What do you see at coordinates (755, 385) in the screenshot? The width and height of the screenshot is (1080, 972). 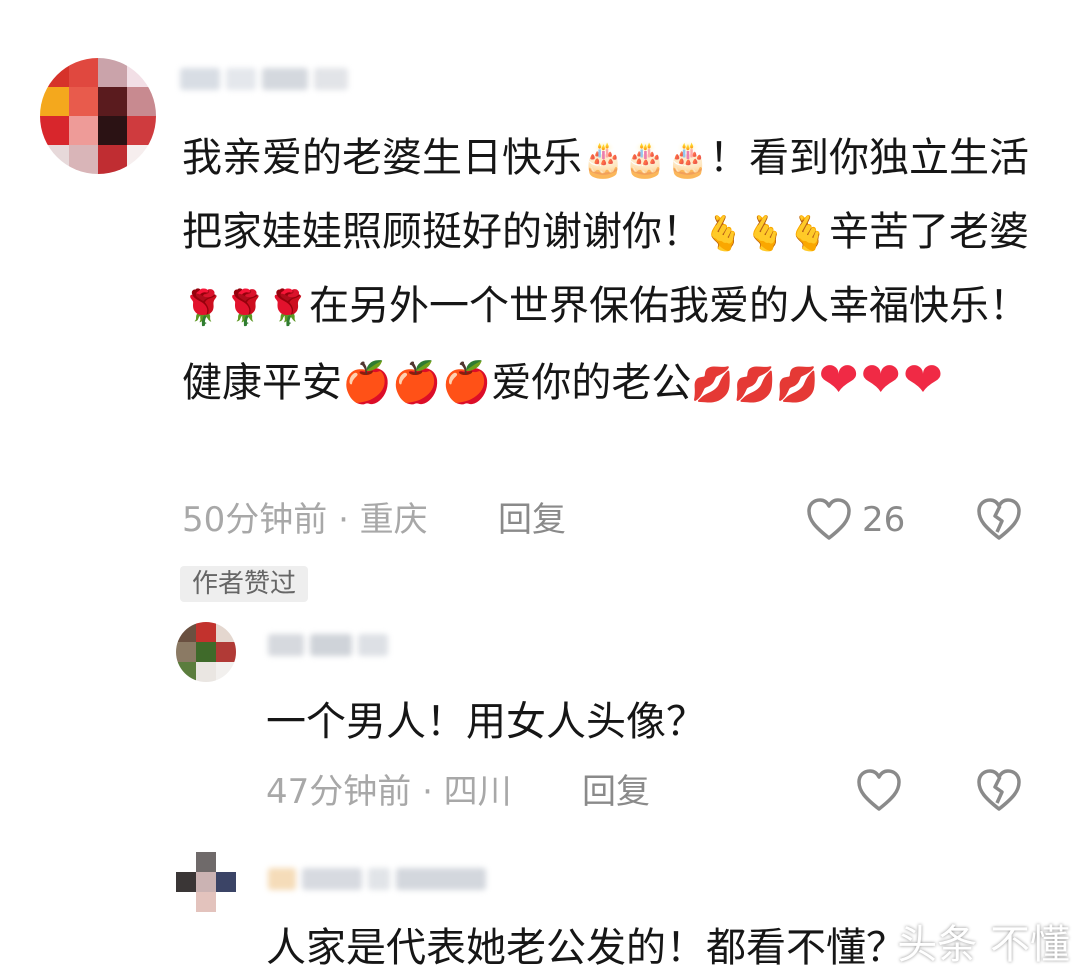 I see `kiss-mark-icon: 💋💋💋` at bounding box center [755, 385].